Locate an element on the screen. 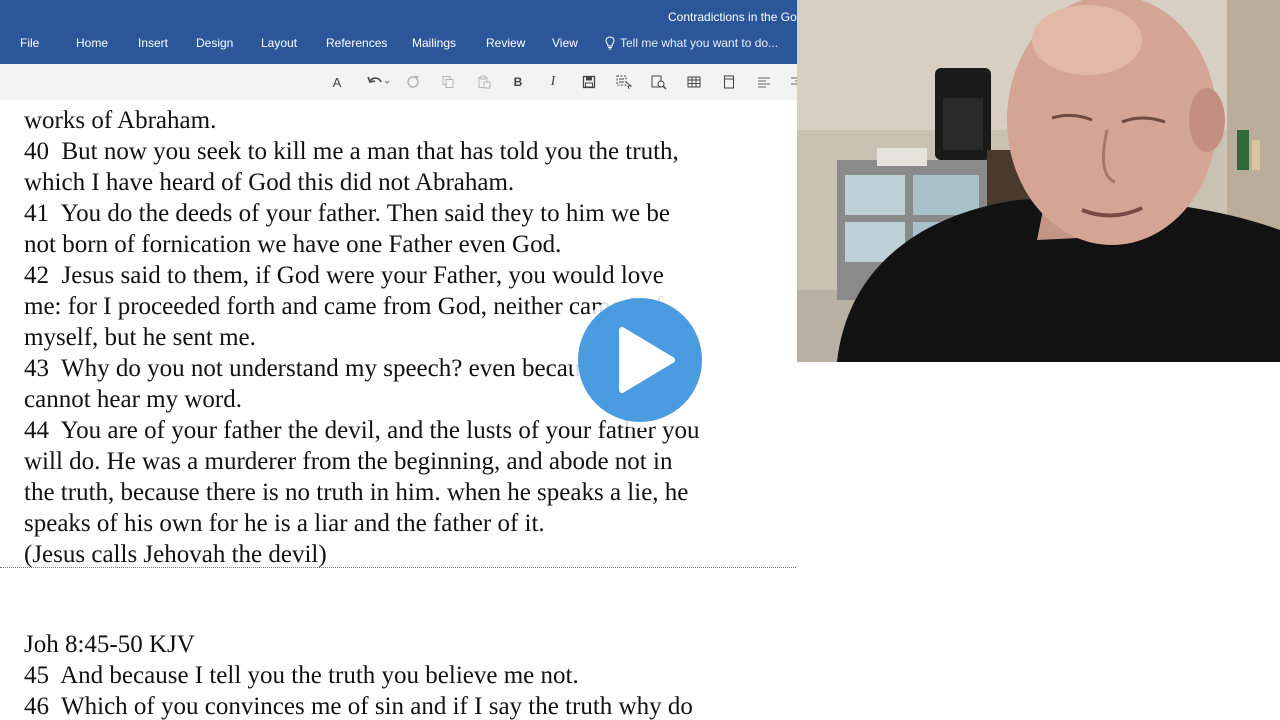 The height and width of the screenshot is (720, 1280). print-preview-icon is located at coordinates (659, 82).